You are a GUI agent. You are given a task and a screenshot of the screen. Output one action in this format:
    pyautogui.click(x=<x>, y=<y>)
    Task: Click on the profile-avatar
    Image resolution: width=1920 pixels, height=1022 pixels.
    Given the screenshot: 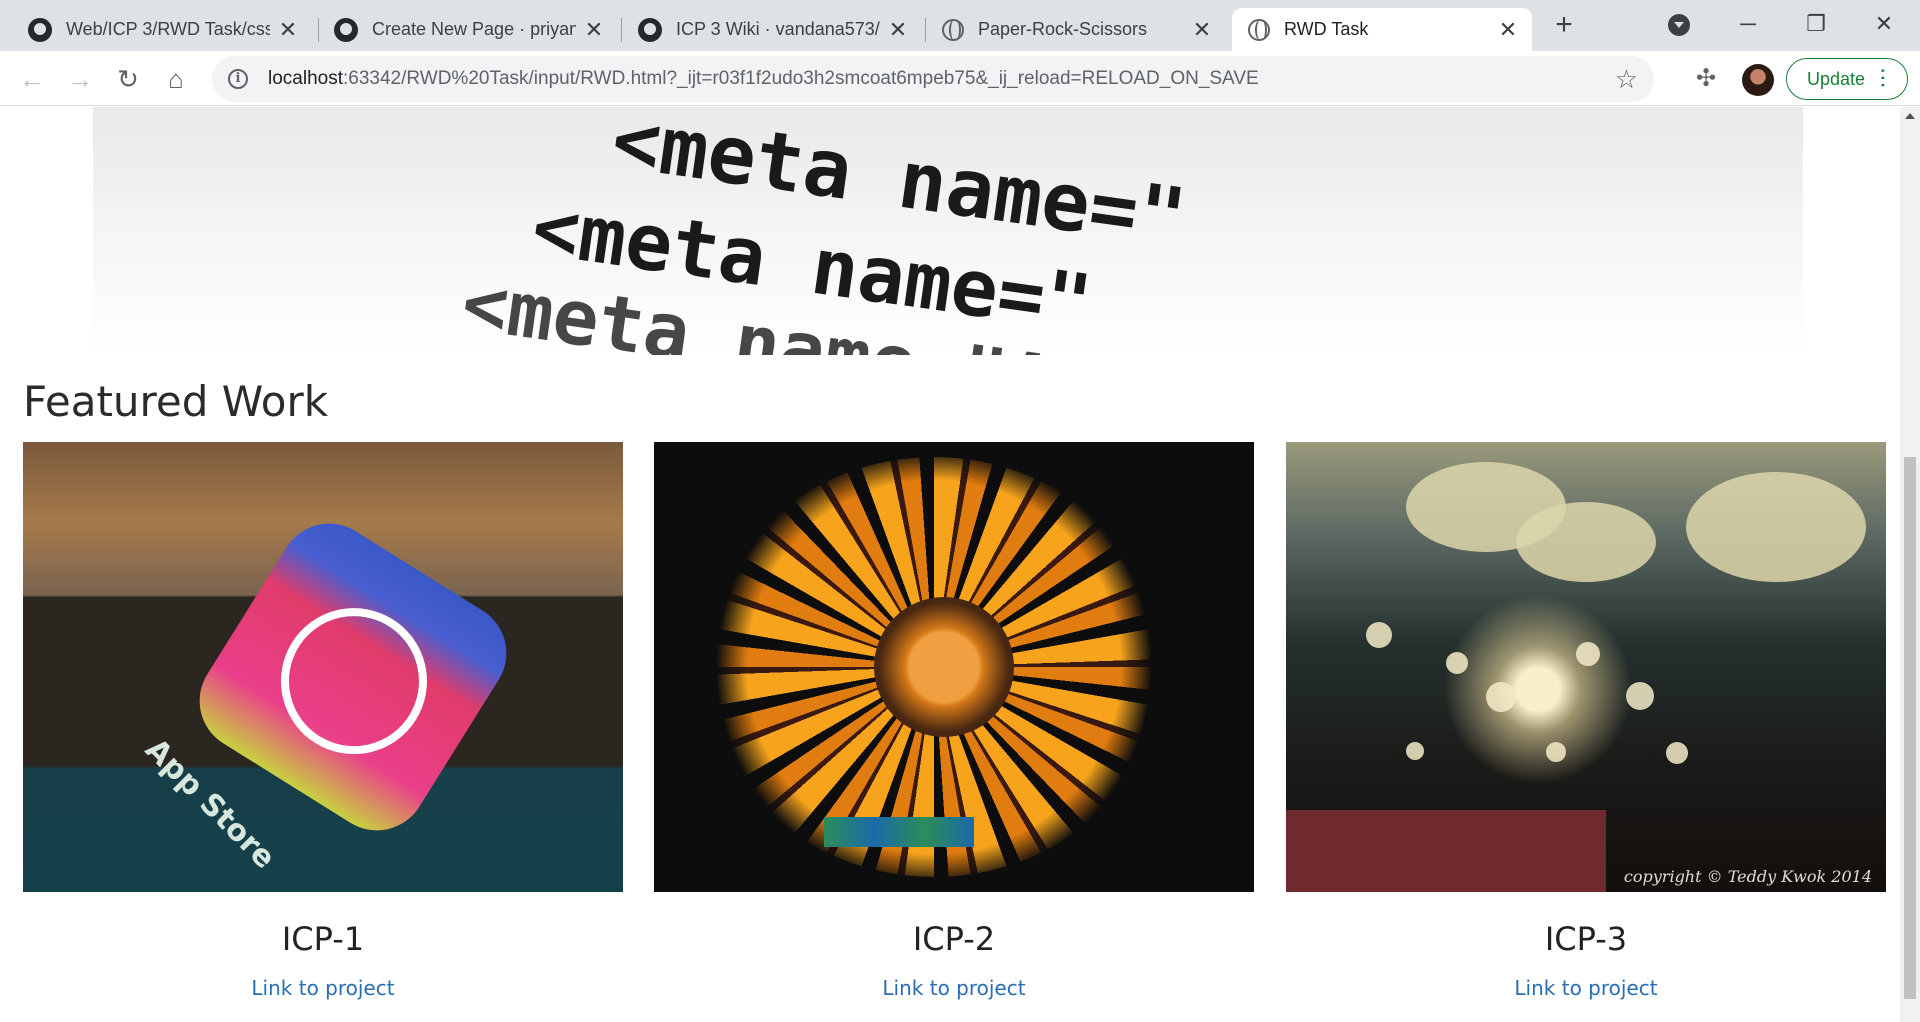 What is the action you would take?
    pyautogui.click(x=1758, y=80)
    